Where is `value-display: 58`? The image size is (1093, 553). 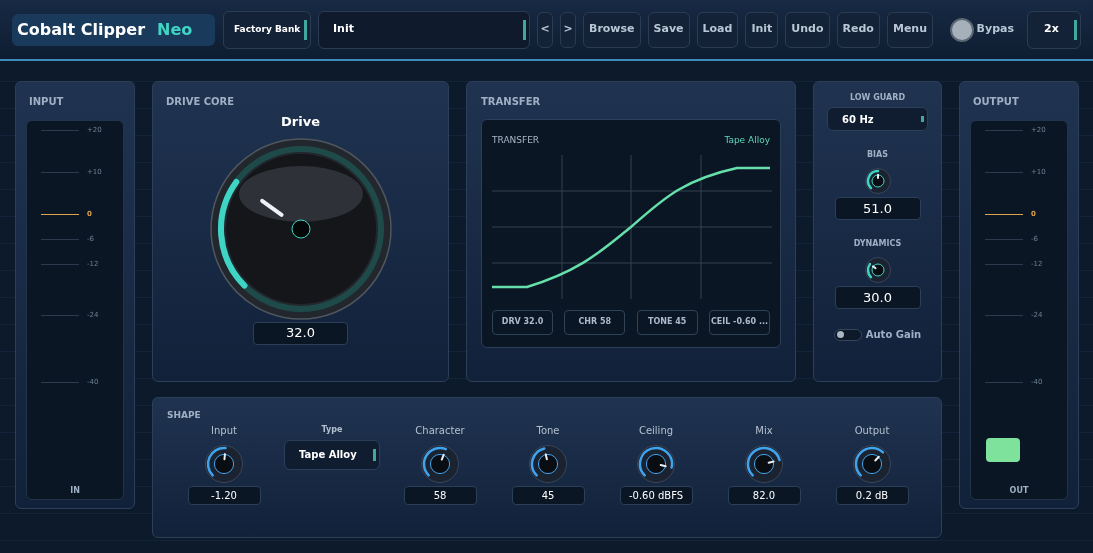 value-display: 58 is located at coordinates (440, 495).